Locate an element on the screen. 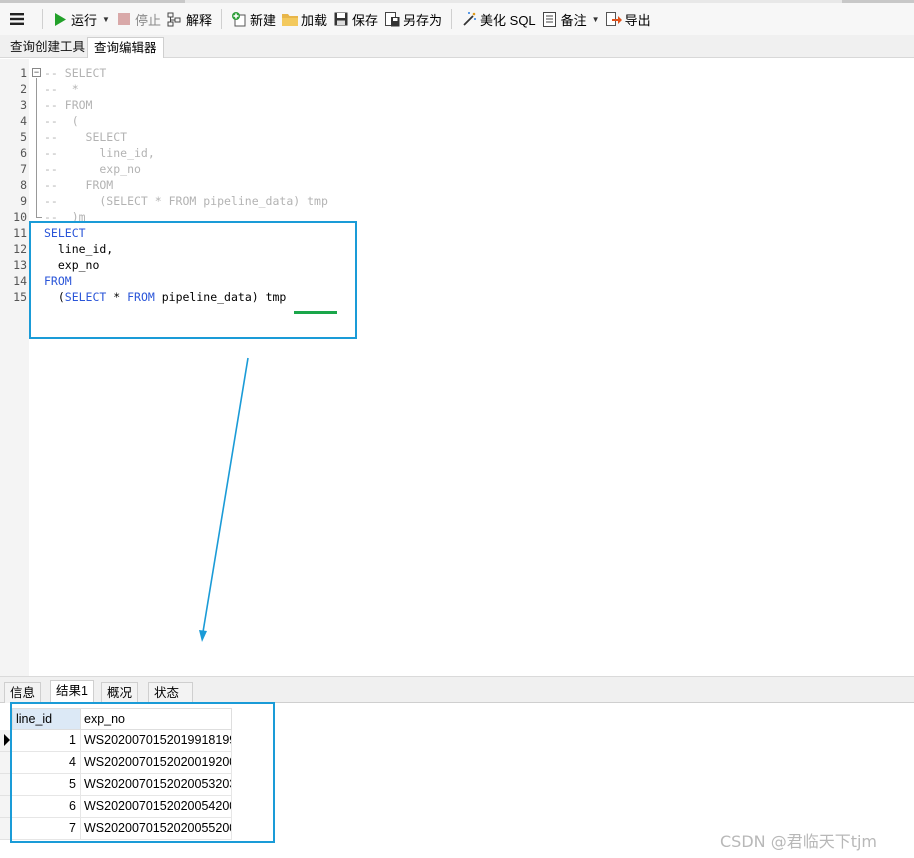 The width and height of the screenshot is (914, 858). beautify-sql-button: 美化 SQL is located at coordinates (498, 19).